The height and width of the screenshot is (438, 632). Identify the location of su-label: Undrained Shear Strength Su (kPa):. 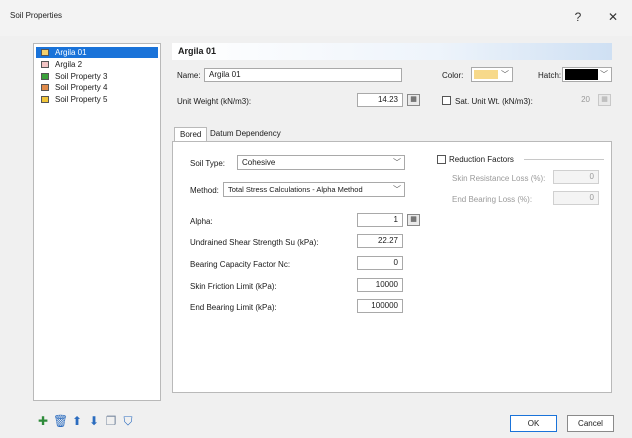
(254, 242).